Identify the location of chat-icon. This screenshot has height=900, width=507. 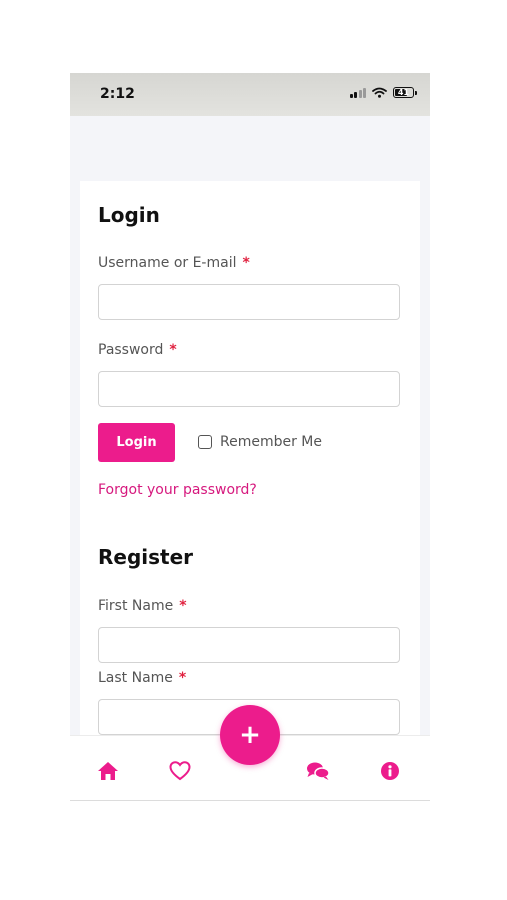
(318, 771).